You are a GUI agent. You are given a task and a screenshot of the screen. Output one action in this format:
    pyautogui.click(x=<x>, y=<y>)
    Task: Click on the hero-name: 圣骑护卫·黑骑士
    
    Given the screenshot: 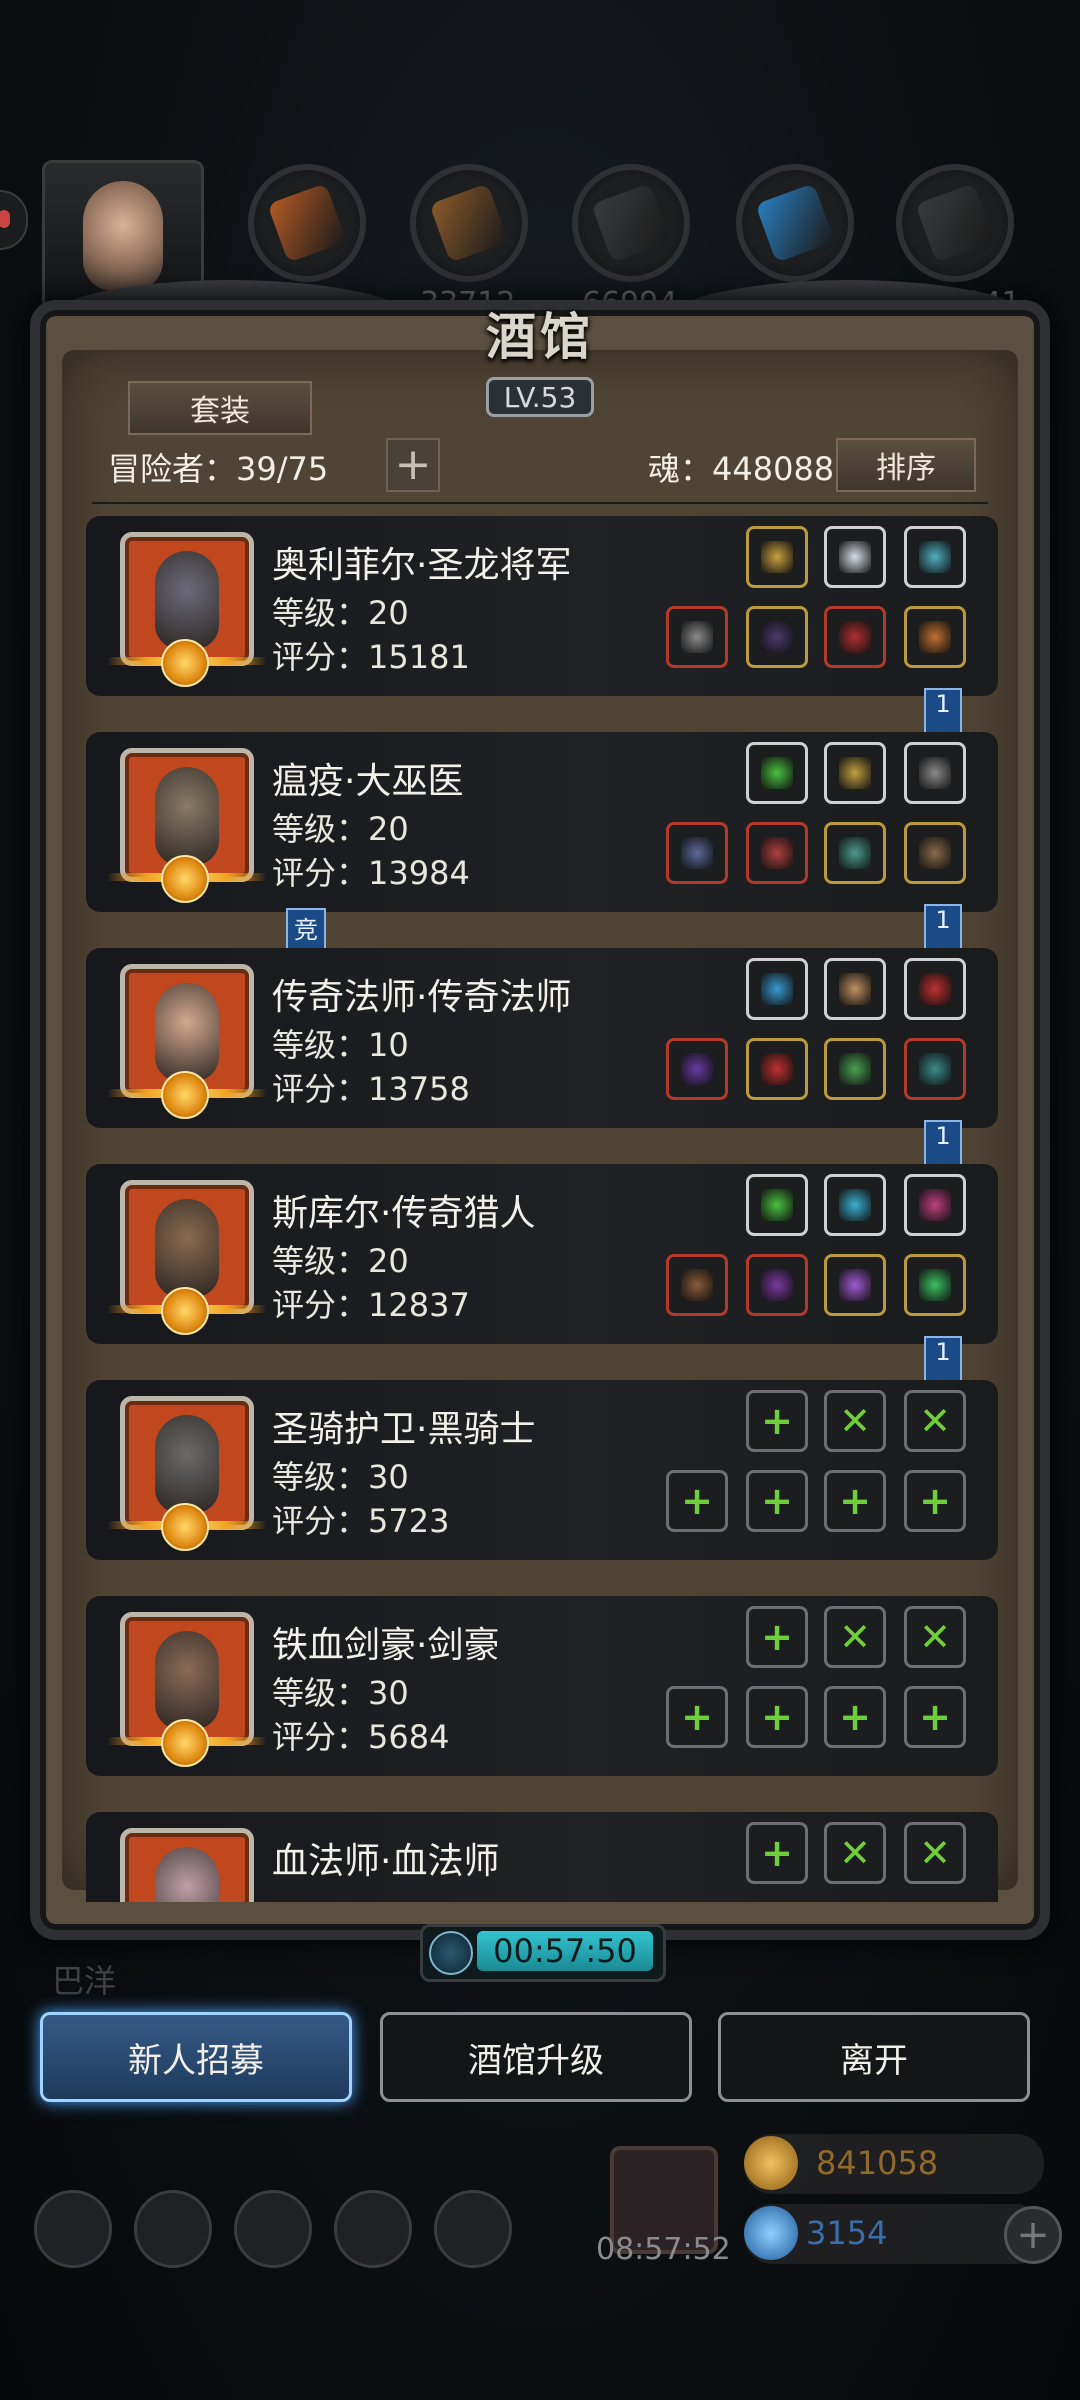 What is the action you would take?
    pyautogui.click(x=404, y=1429)
    